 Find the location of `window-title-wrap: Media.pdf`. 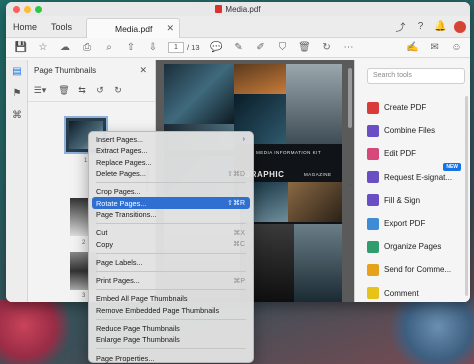

window-title-wrap: Media.pdf is located at coordinates (238, 9).